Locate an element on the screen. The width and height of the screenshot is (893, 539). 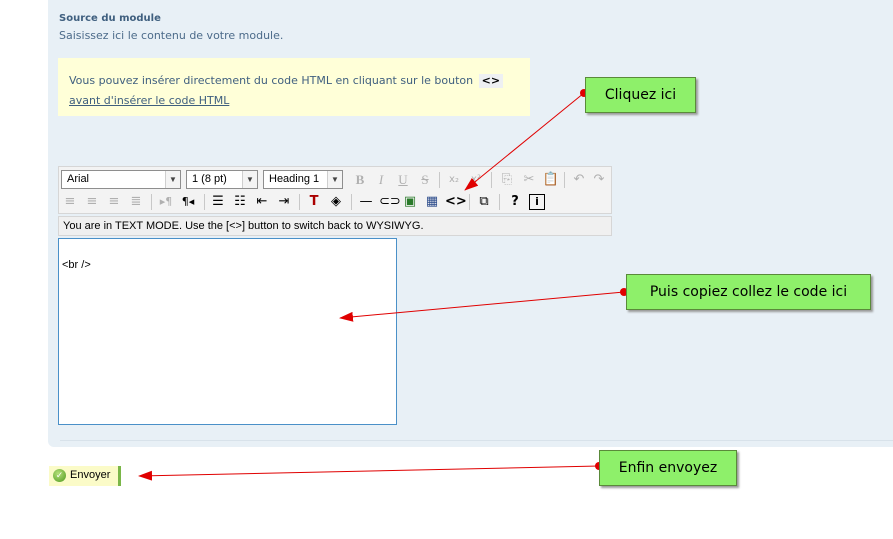
arrow-to-html-button is located at coordinates (524, 141).